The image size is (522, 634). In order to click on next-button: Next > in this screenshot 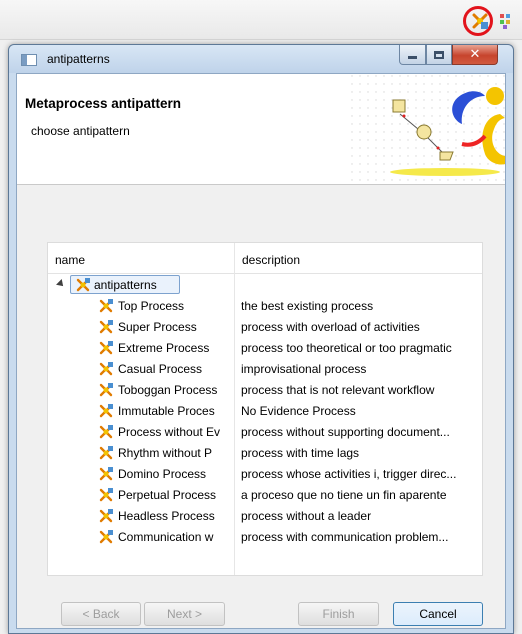, I will do `click(184, 614)`.